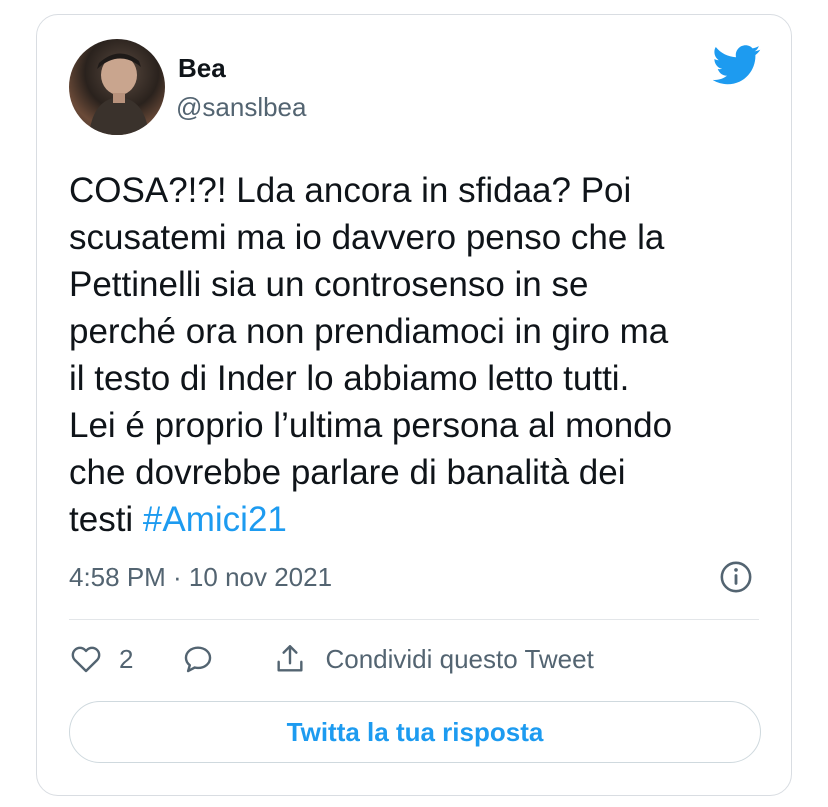 The width and height of the screenshot is (828, 807). I want to click on avatar, so click(117, 87).